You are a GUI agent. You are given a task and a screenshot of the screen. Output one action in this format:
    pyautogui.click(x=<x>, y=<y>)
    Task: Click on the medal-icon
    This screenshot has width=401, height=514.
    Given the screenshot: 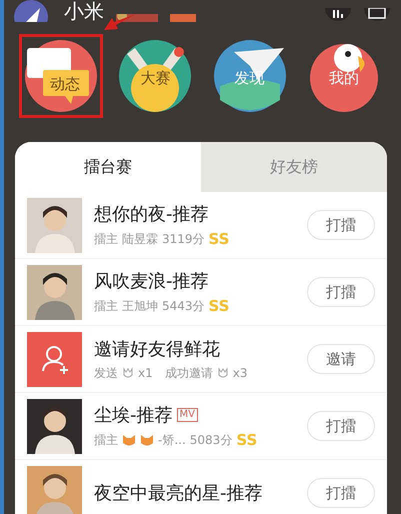 What is the action you would take?
    pyautogui.click(x=155, y=76)
    